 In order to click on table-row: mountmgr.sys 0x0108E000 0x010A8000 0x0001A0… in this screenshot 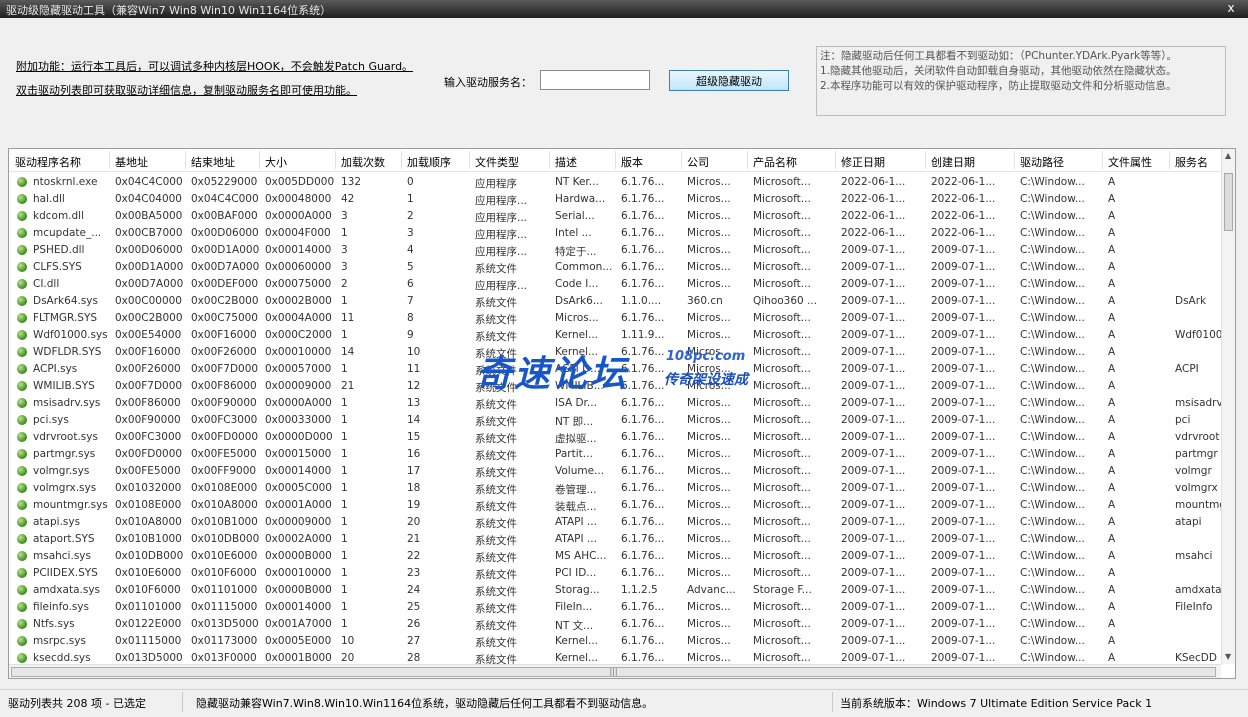, I will do `click(615, 505)`.